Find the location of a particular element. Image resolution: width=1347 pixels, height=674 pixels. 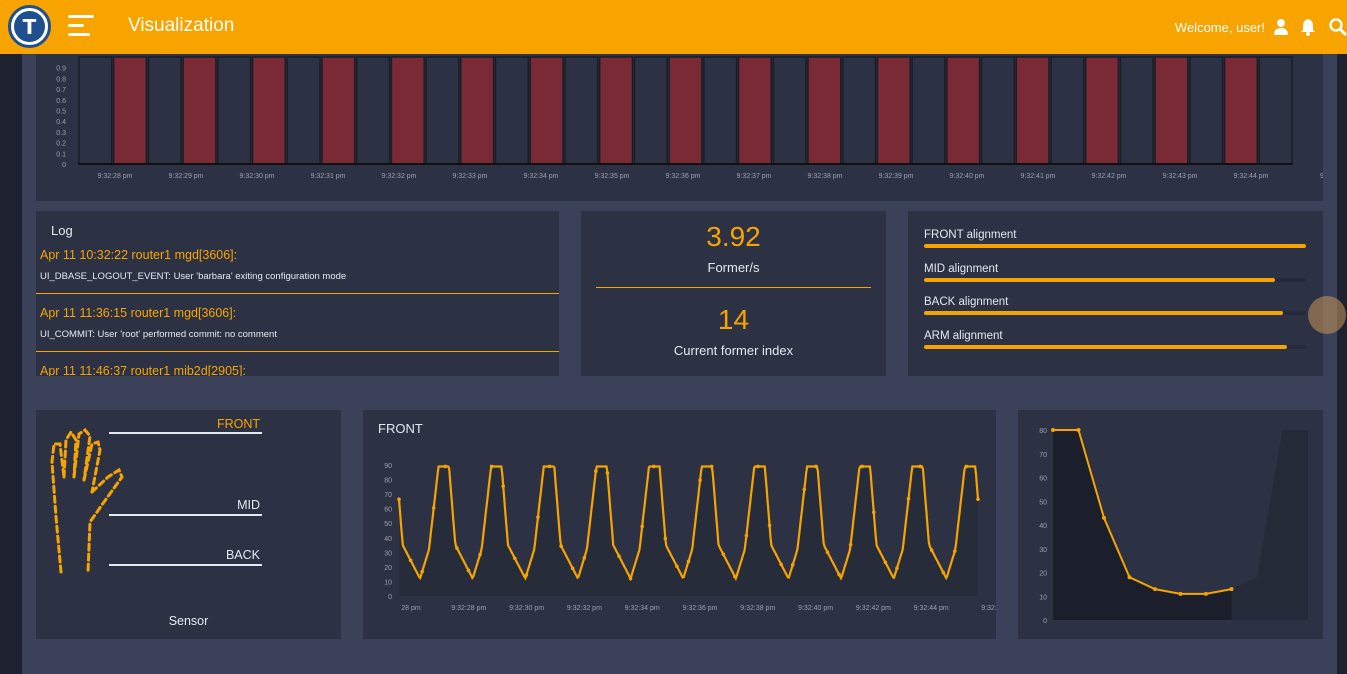

x-tick-label: 9:32:42 pm is located at coordinates (873, 608).